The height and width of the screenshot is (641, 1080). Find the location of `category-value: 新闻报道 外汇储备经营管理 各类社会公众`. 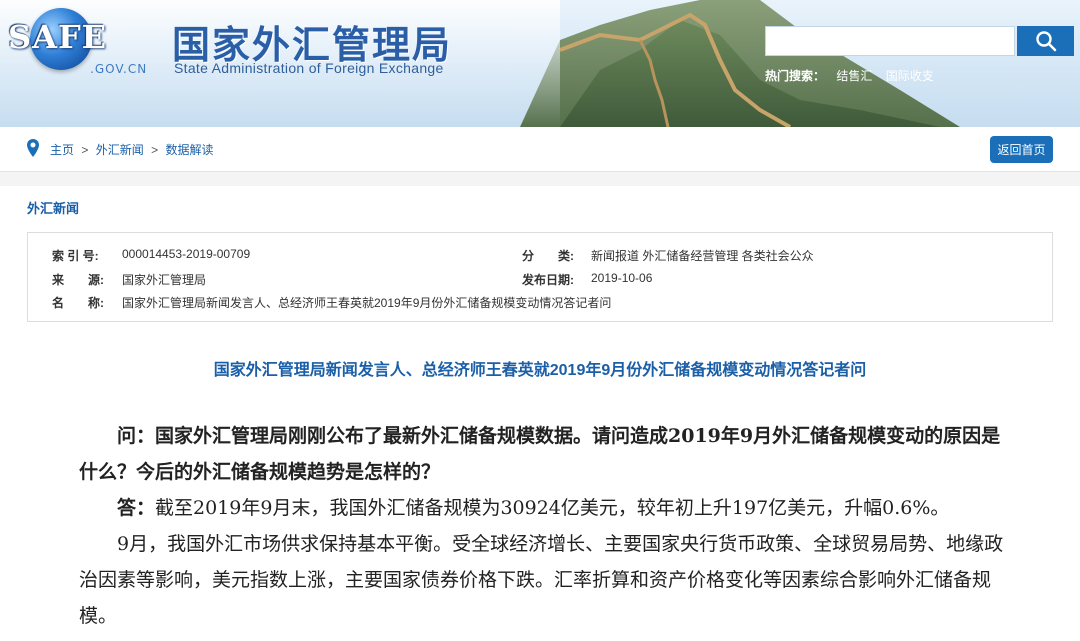

category-value: 新闻报道 外汇储备经营管理 各类社会公众 is located at coordinates (702, 256).